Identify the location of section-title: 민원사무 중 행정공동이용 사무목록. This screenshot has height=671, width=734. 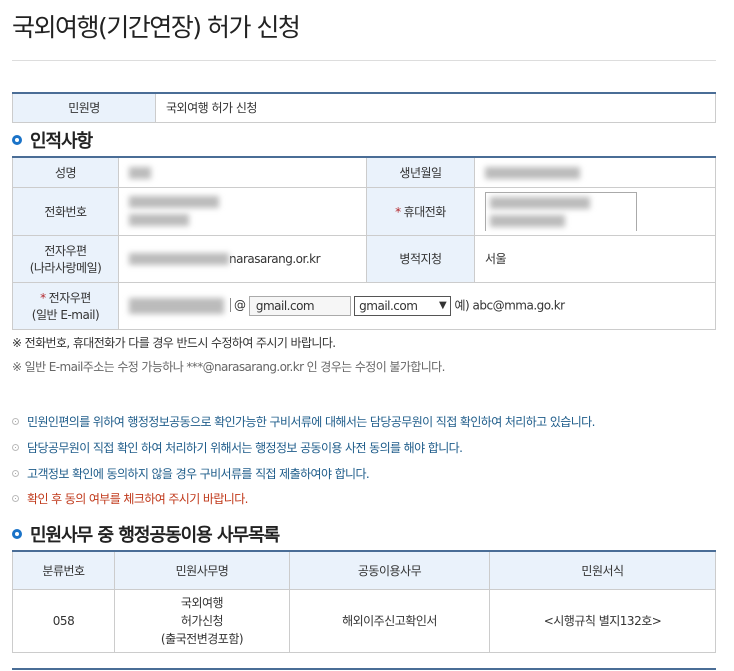
(155, 535).